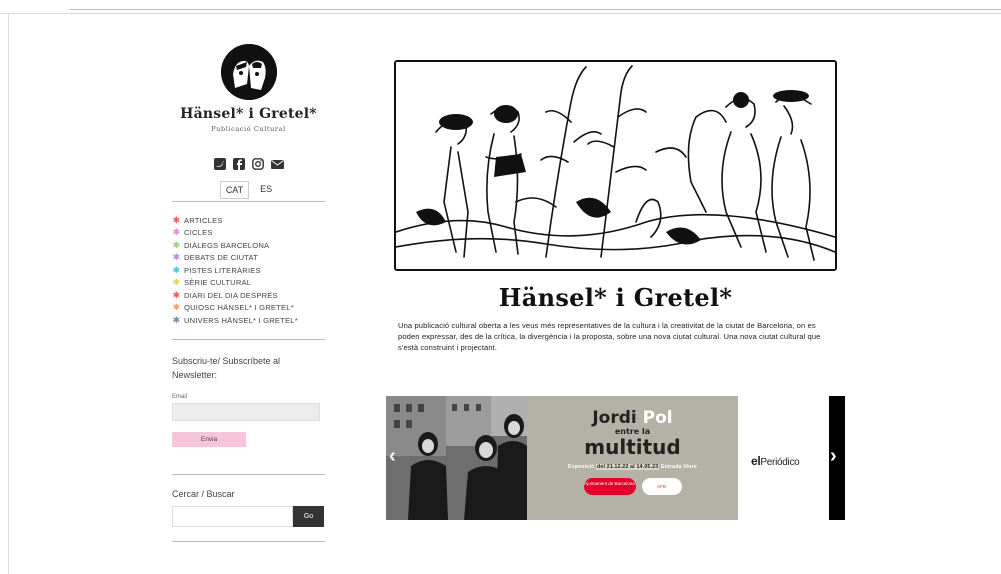 The height and width of the screenshot is (574, 1001). Describe the element at coordinates (241, 320) in the screenshot. I see `menu-item-label: UNIVERS HÄNSEL* I GRETEL*` at that location.